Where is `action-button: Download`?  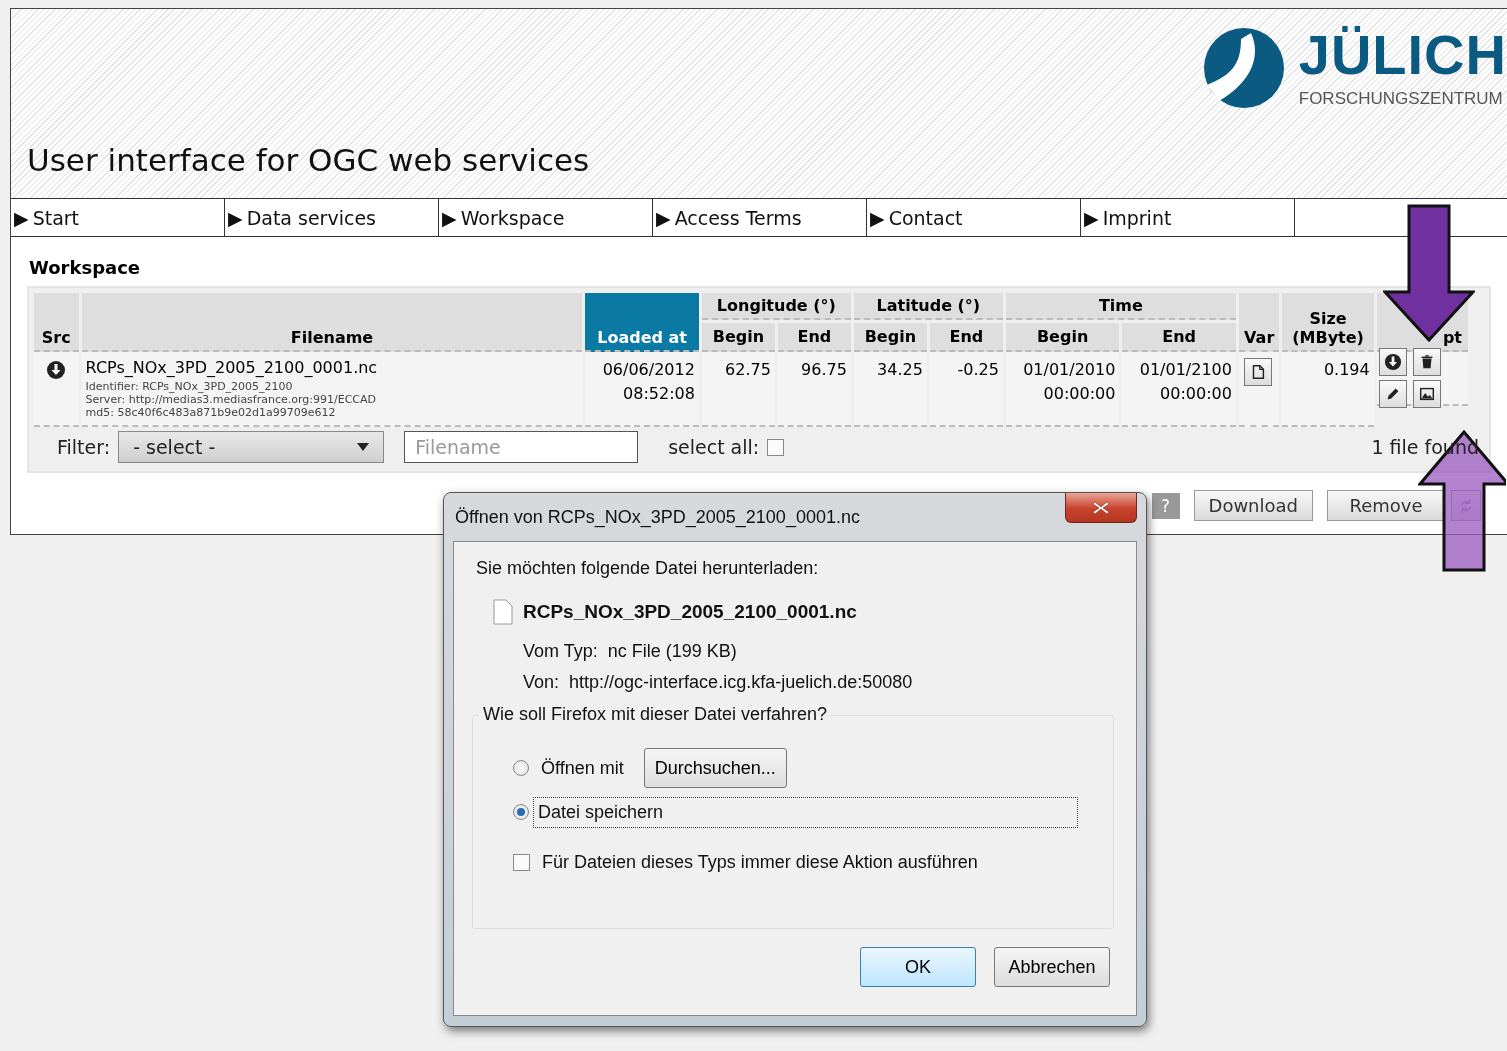 action-button: Download is located at coordinates (1253, 505).